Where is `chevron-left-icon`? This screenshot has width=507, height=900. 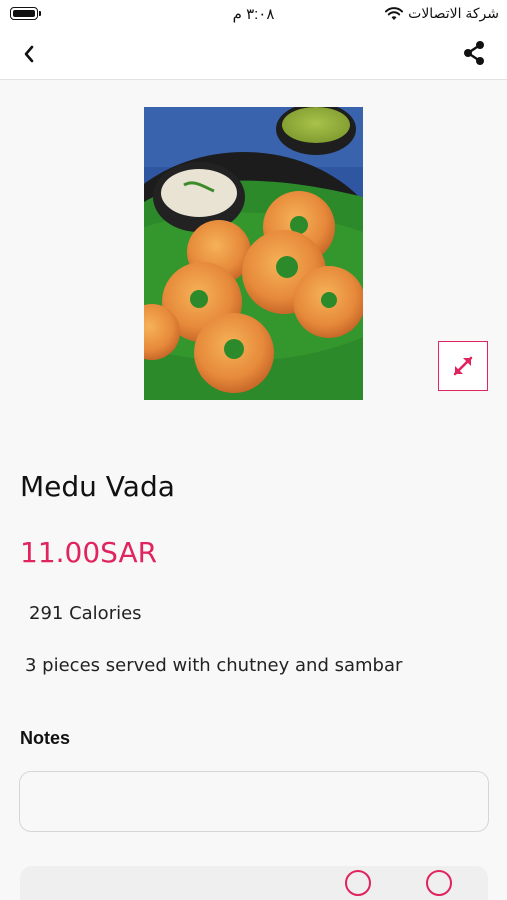 chevron-left-icon is located at coordinates (29, 54).